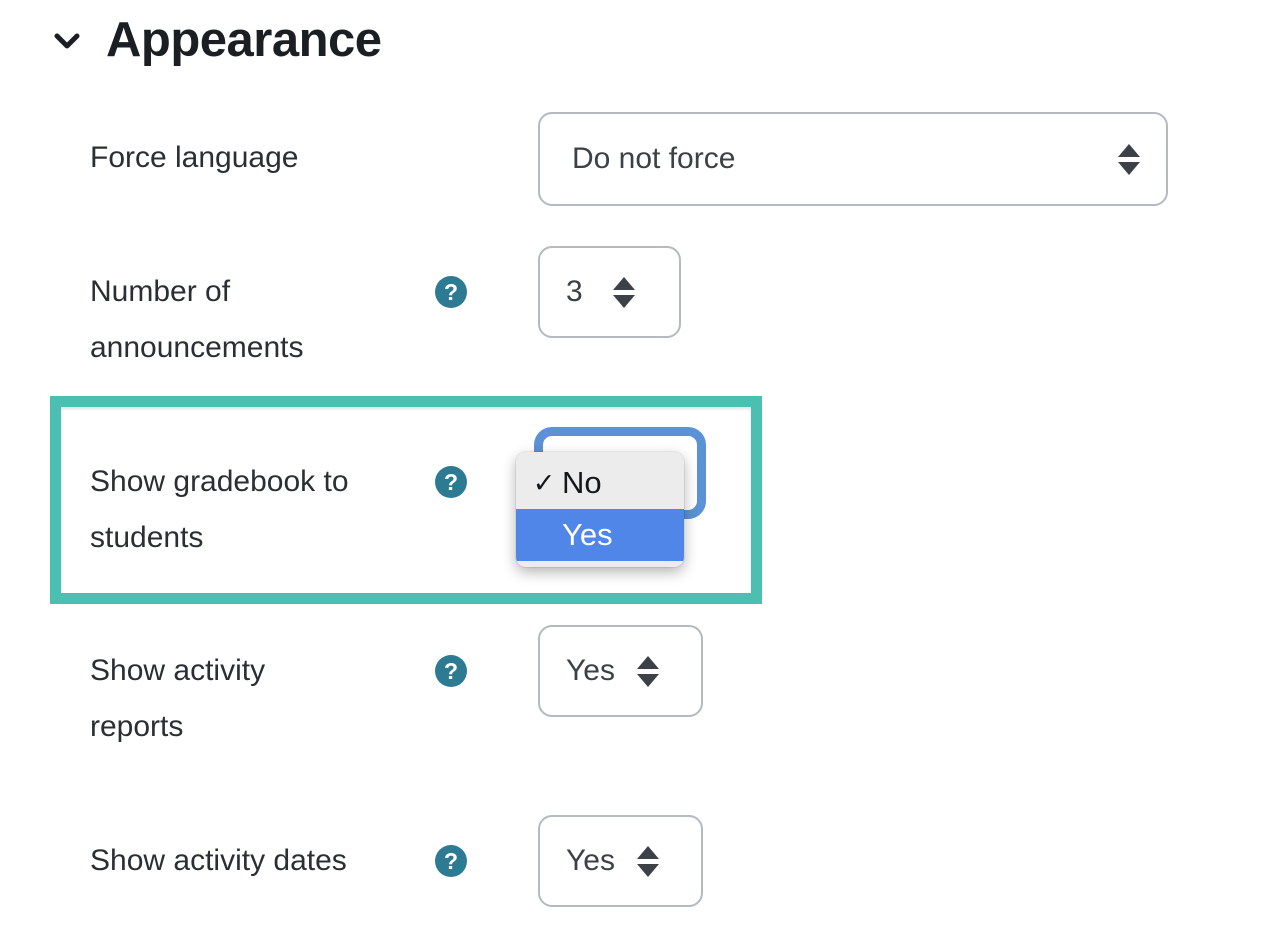  I want to click on chevron-down-icon, so click(67, 41).